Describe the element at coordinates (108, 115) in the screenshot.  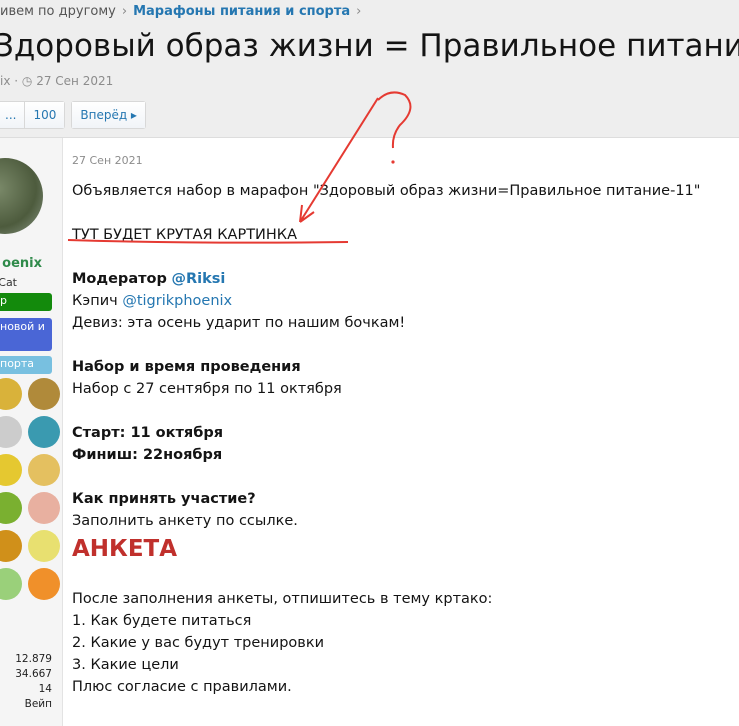
I see `next-page-button: Вперёд ▸` at that location.